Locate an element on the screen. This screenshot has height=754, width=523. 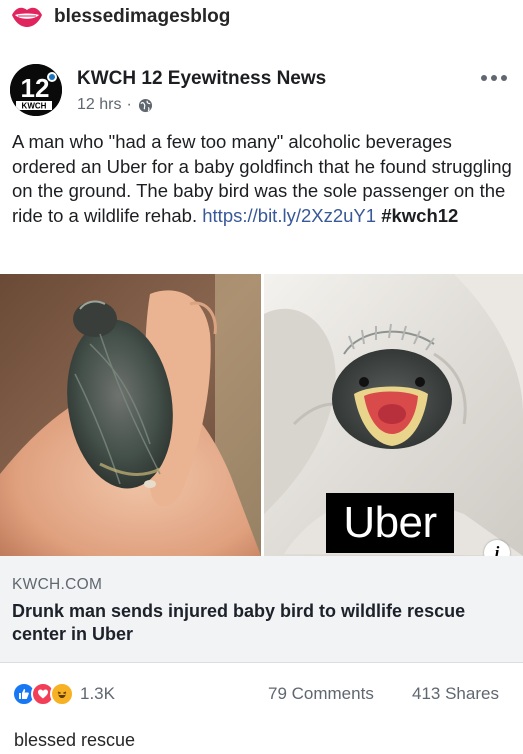
post-meta: 12 hrs · is located at coordinates (115, 105).